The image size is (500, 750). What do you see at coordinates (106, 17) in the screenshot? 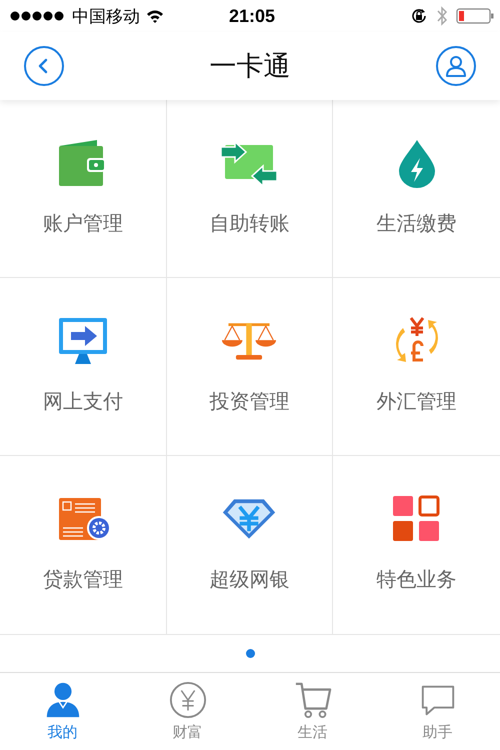
I see `carrier-name: 中国移动` at bounding box center [106, 17].